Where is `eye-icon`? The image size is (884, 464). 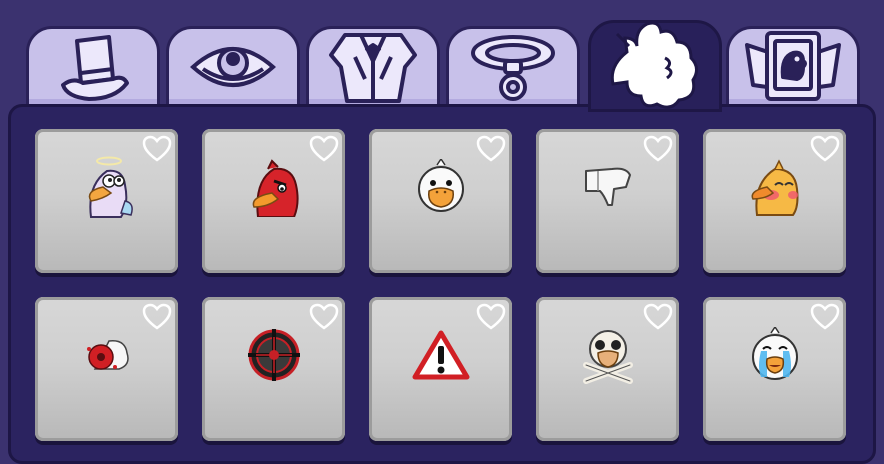
eye-icon is located at coordinates (233, 67).